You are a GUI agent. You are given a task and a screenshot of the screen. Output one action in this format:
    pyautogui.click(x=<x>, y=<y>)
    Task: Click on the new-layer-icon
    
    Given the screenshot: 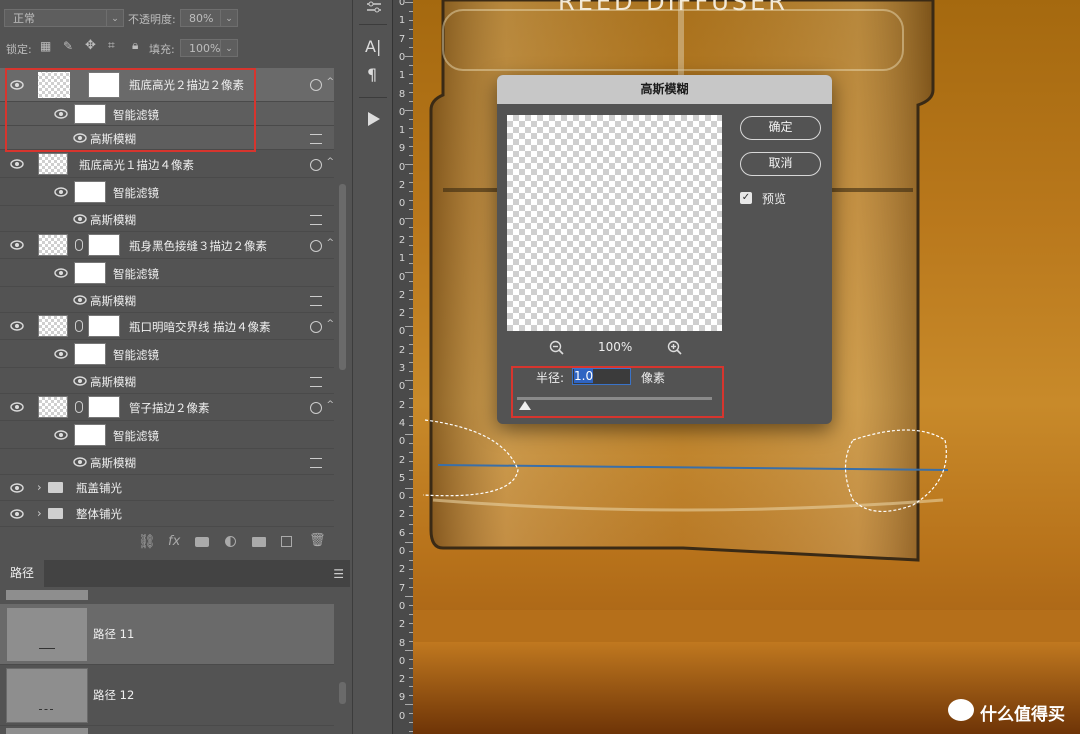 What is the action you would take?
    pyautogui.click(x=286, y=541)
    